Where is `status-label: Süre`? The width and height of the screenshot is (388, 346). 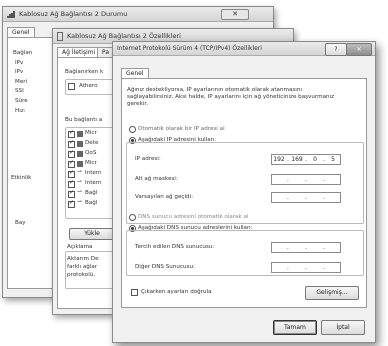 status-label: Süre is located at coordinates (21, 101).